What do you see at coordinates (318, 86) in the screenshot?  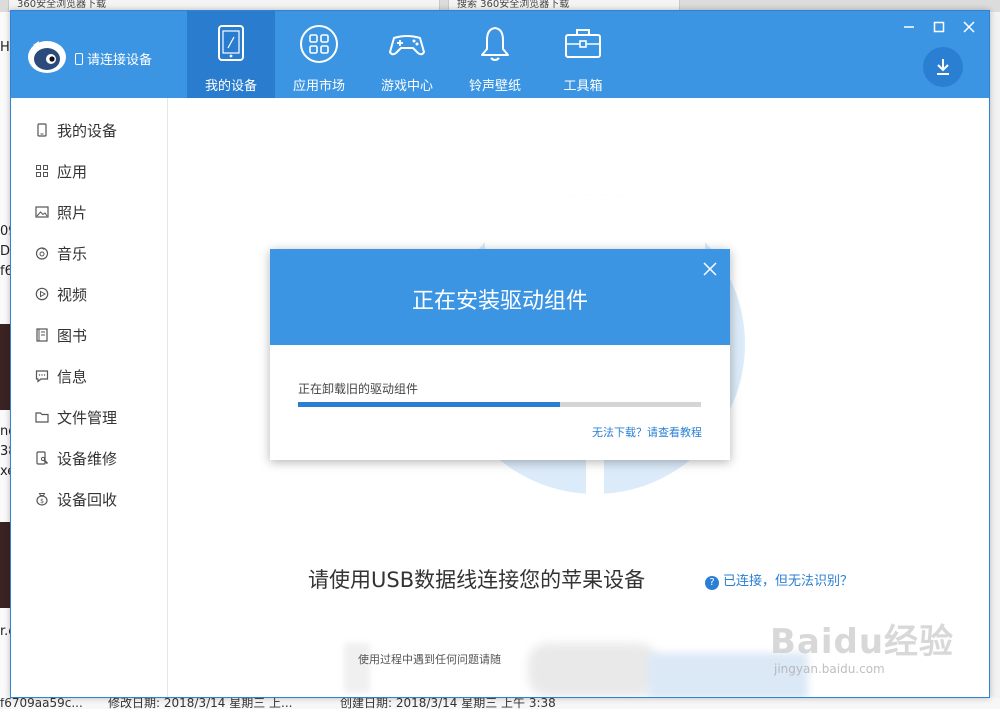 I see `nav-label: 应用市场` at bounding box center [318, 86].